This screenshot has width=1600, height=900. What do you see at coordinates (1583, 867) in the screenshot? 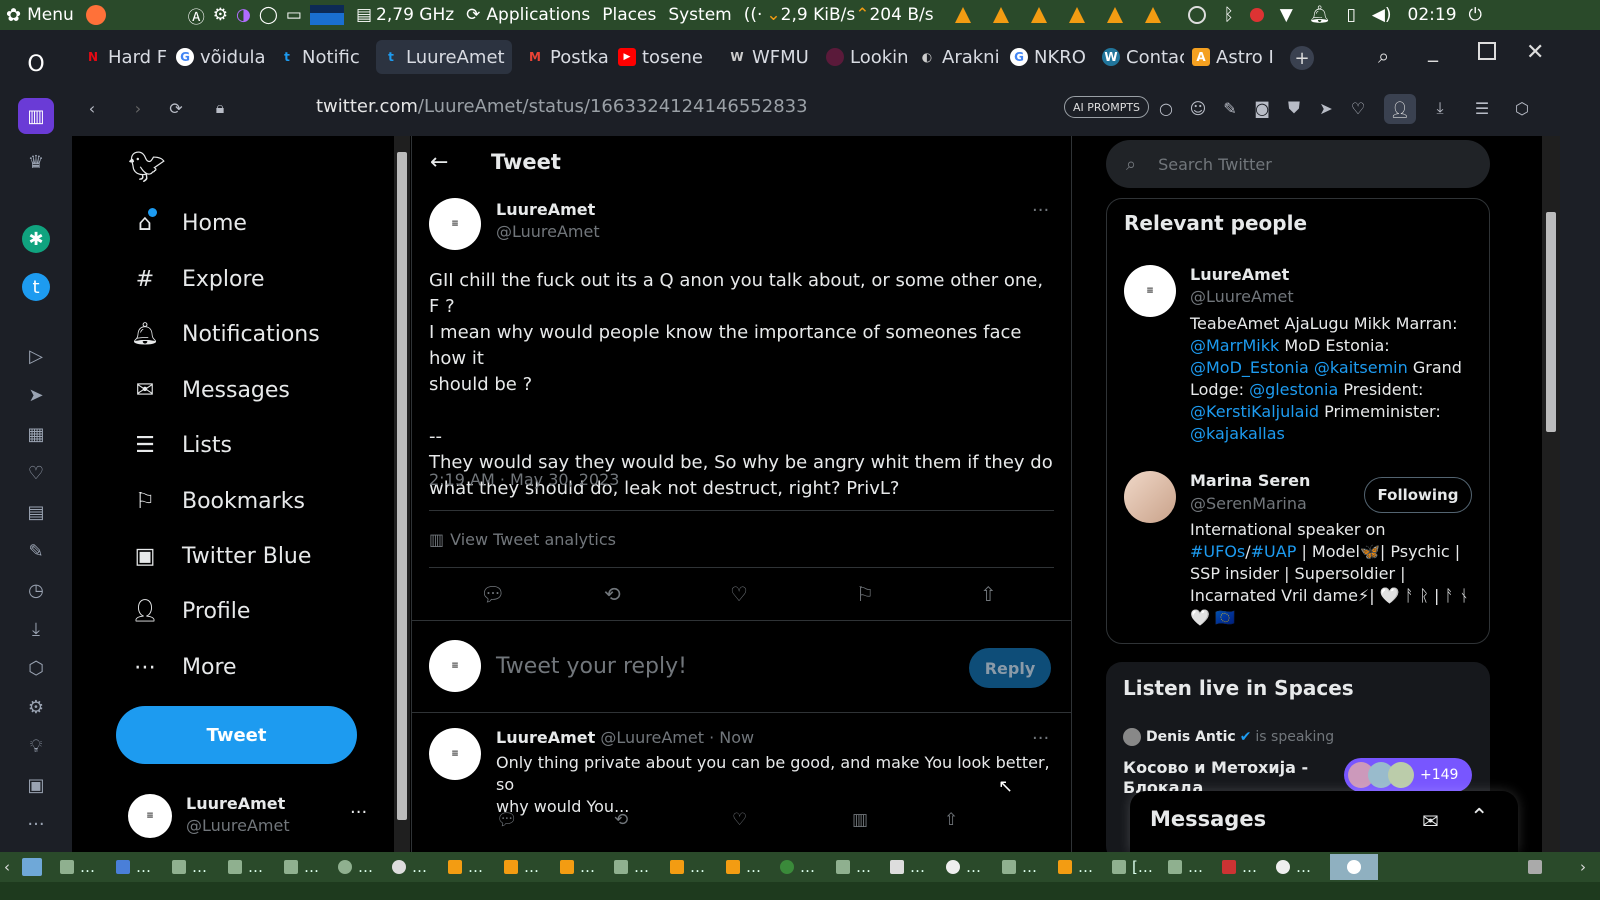
I see `taskbar-scroll-right-icon: ›` at bounding box center [1583, 867].